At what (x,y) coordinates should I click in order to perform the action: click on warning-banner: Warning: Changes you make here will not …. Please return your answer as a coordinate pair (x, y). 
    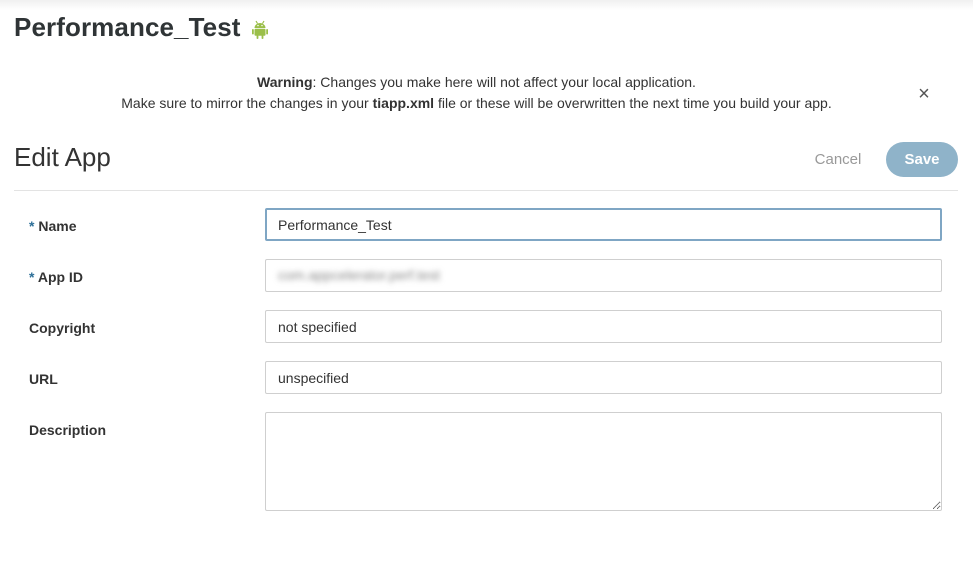
    Looking at the image, I should click on (476, 93).